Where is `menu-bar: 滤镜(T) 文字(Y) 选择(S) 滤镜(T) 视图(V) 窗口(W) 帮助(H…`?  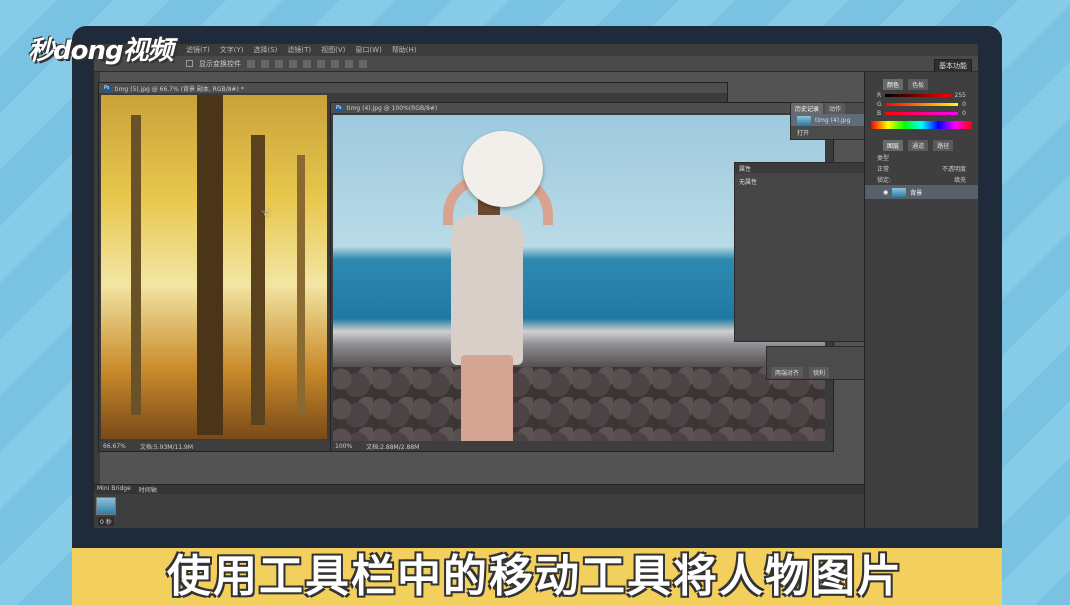
menu-bar: 滤镜(T) 文字(Y) 选择(S) 滤镜(T) 视图(V) 窗口(W) 帮助(H… is located at coordinates (536, 50).